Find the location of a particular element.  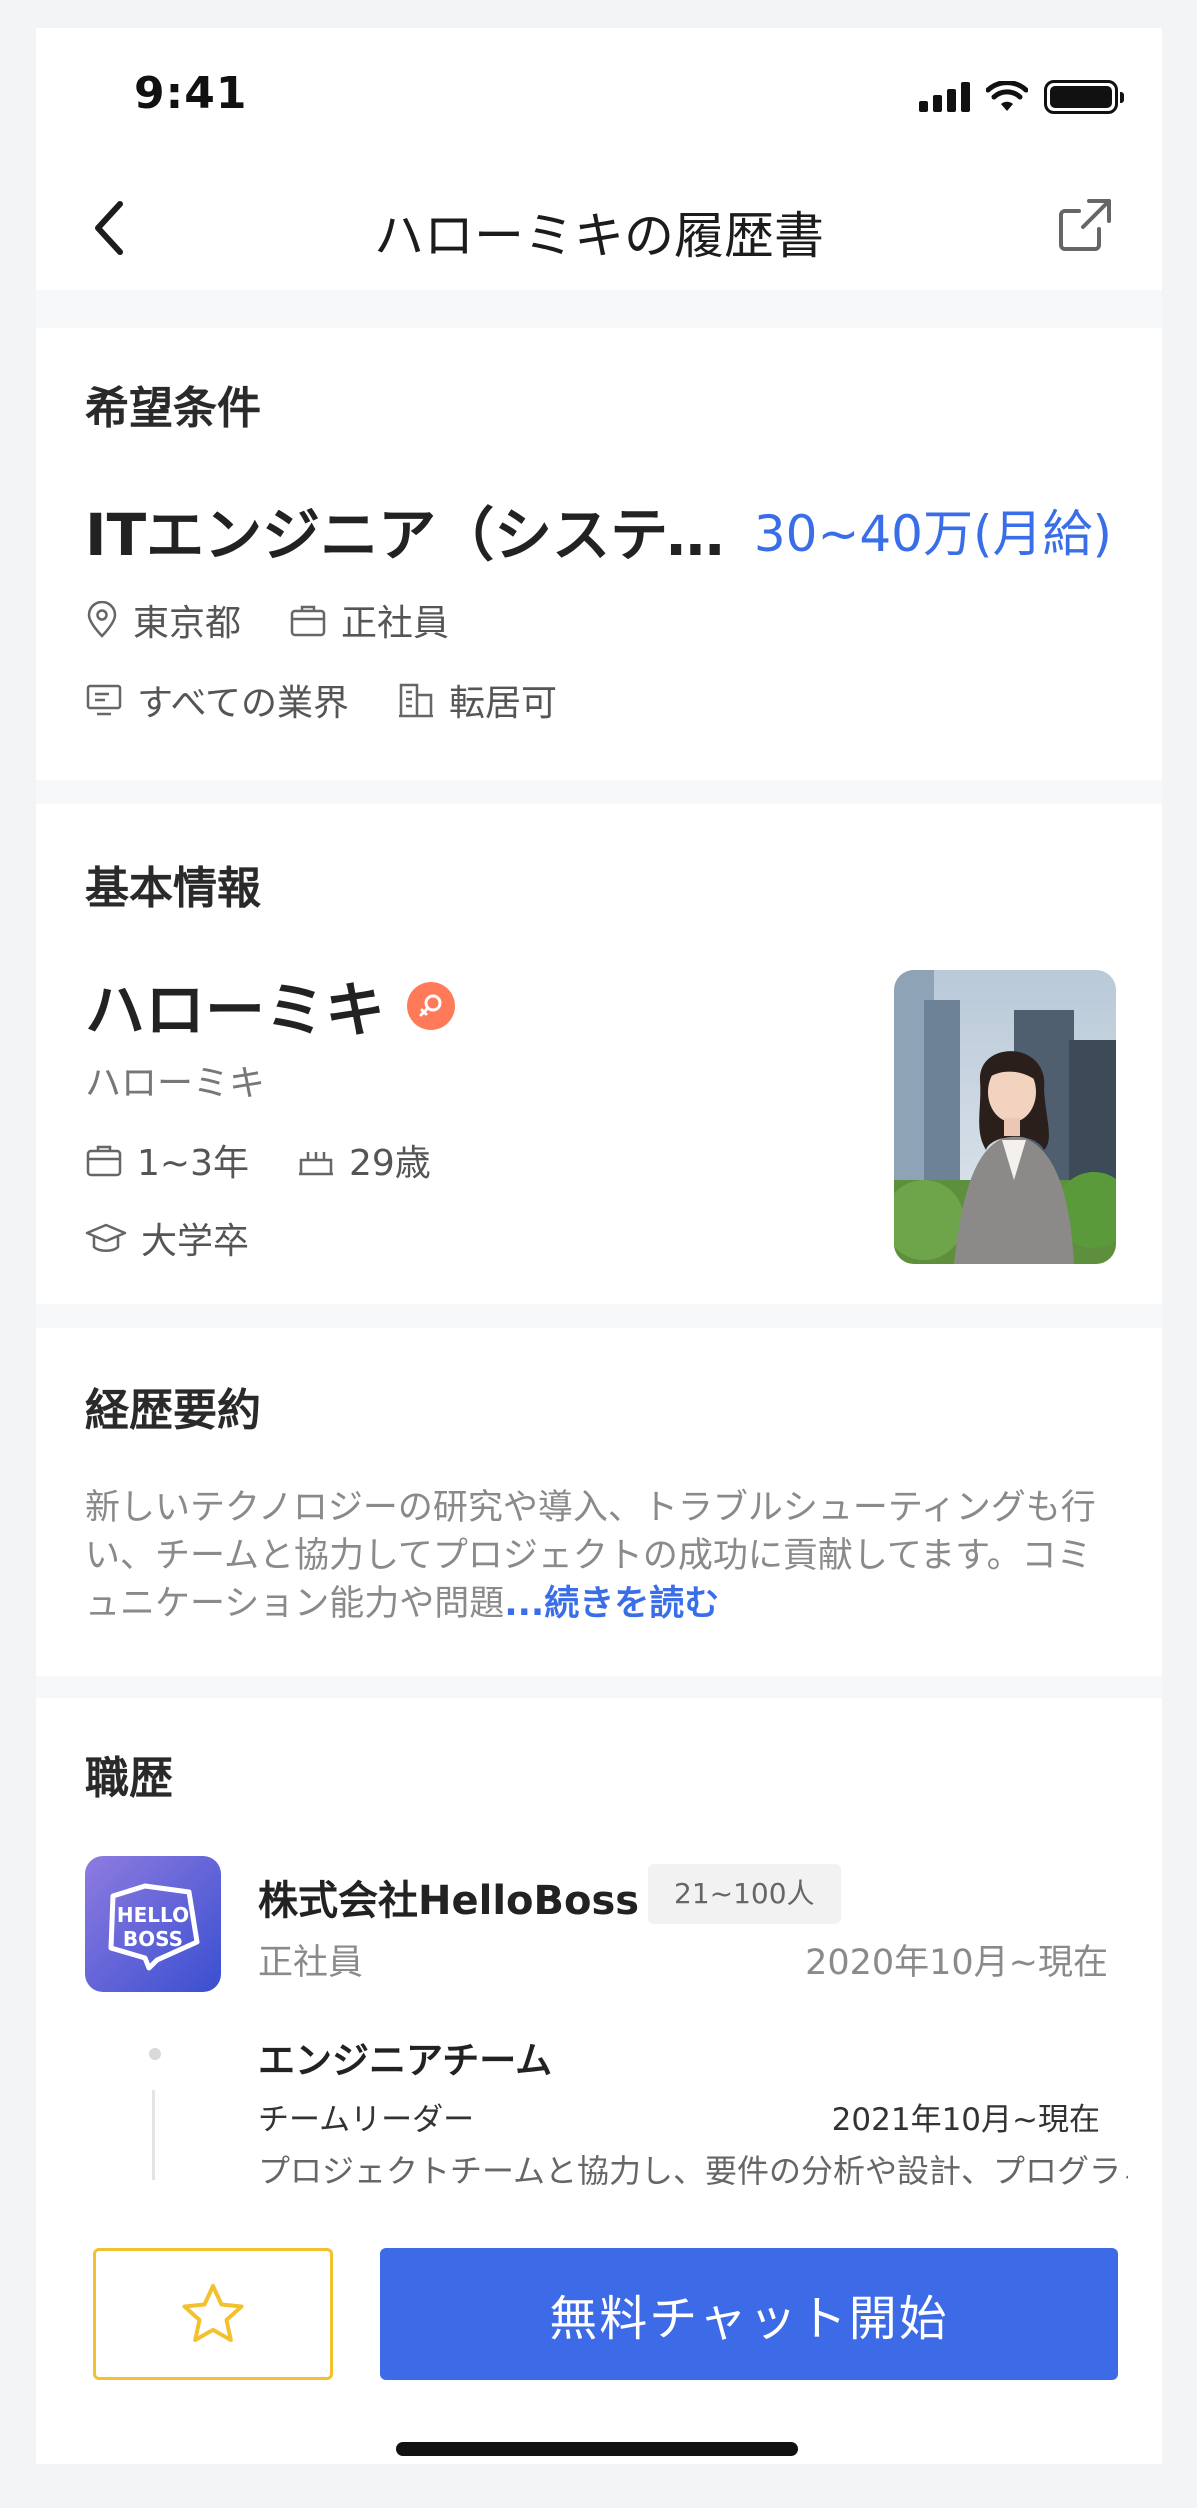

person-name-text: ハローミキ is located at coordinates (235, 1011).